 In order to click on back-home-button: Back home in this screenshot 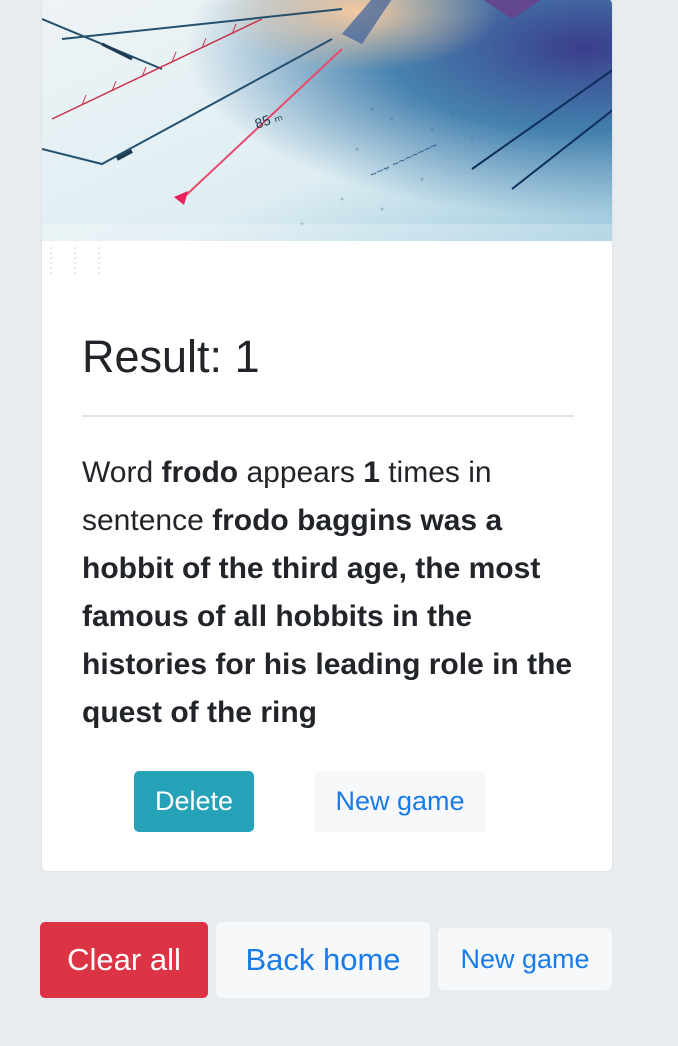, I will do `click(323, 960)`.